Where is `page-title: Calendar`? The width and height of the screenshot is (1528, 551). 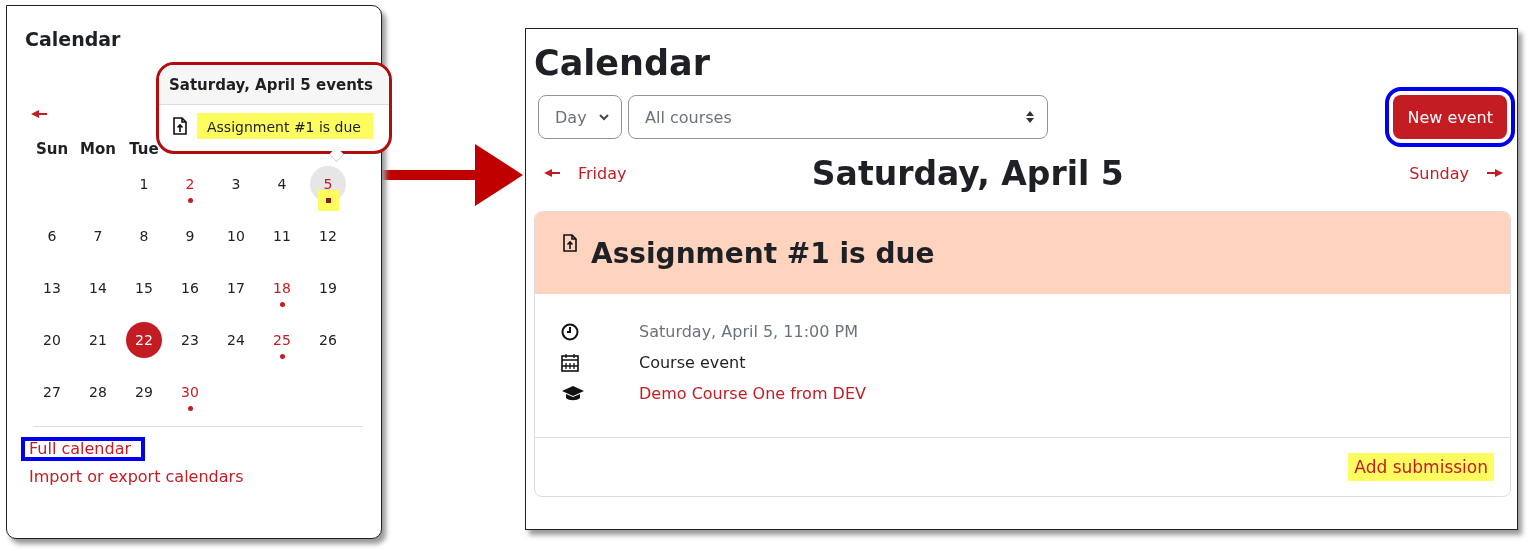 page-title: Calendar is located at coordinates (622, 63).